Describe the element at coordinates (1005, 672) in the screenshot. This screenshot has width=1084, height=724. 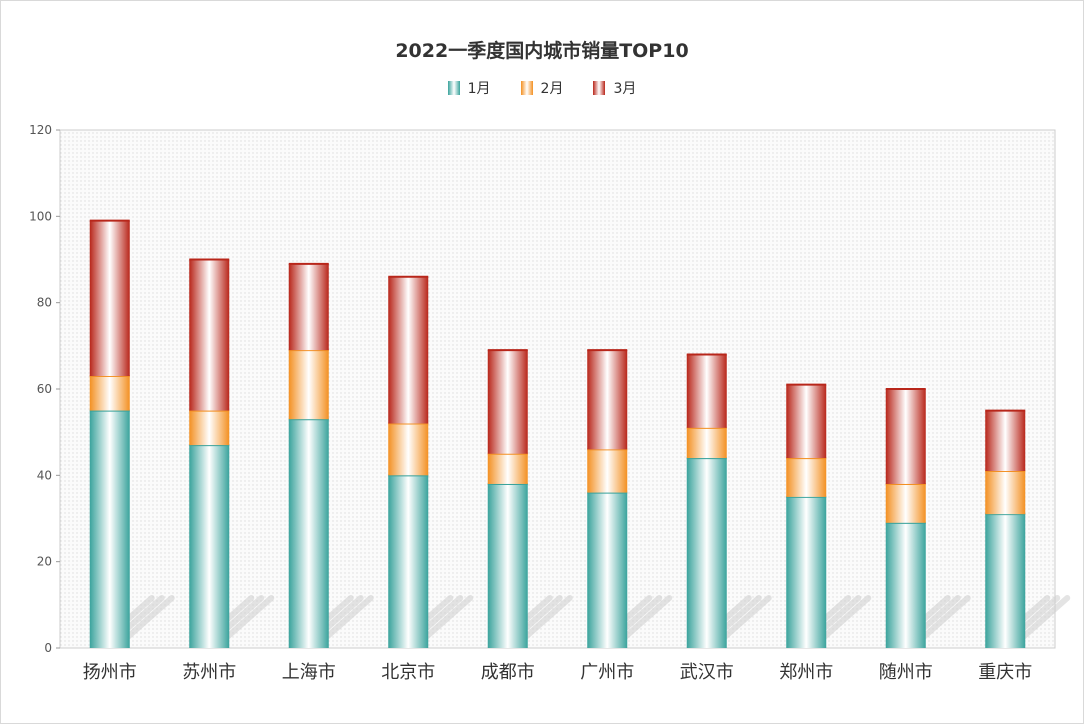
I see `x-tick-label: 重庆市` at that location.